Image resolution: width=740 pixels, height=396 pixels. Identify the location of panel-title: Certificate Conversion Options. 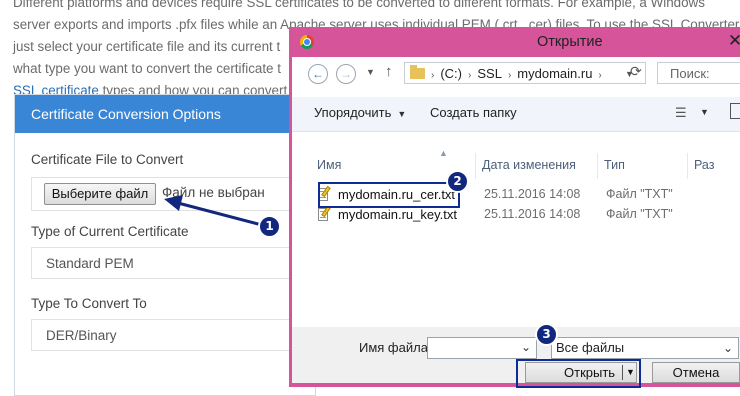
(165, 114).